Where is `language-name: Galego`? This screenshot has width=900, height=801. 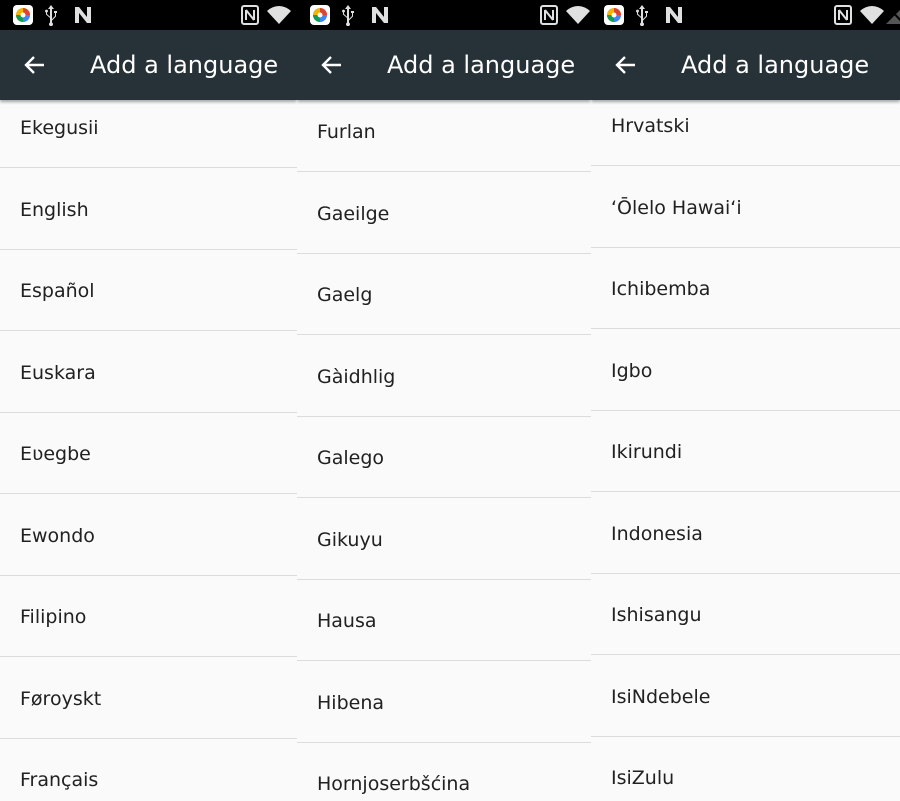
language-name: Galego is located at coordinates (351, 458).